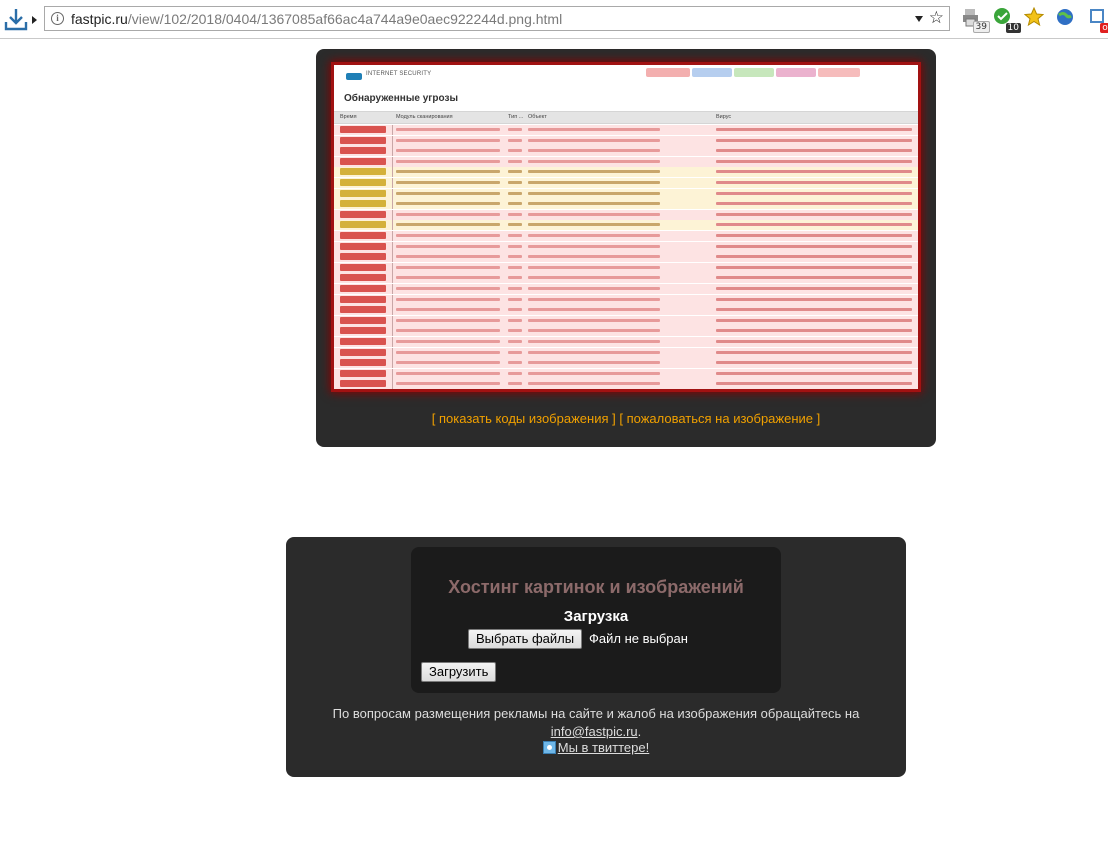 The height and width of the screenshot is (855, 1108). I want to click on twitter-line: Мы в твиттере!, so click(596, 747).